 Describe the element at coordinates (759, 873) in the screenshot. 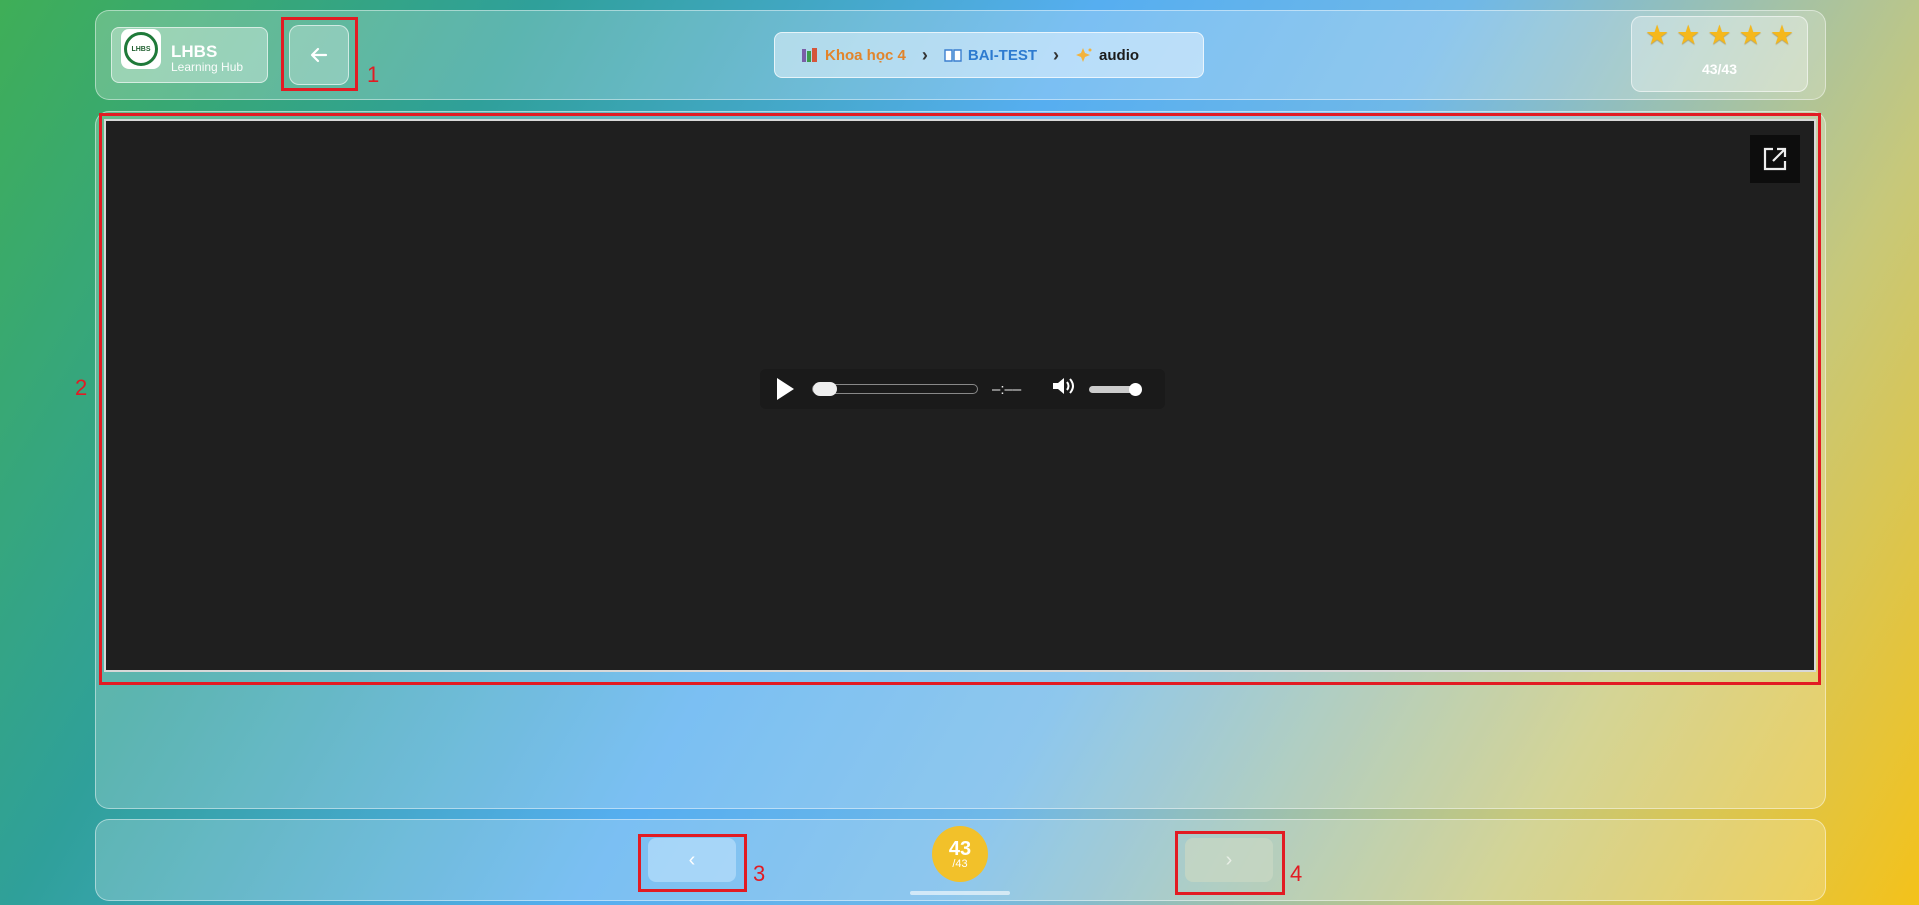

I see `annotation-label-3: 3` at that location.